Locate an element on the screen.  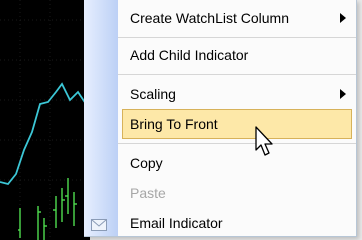
menu-item-create-watchlist-column: Create WatchList Column is located at coordinates (220, 19).